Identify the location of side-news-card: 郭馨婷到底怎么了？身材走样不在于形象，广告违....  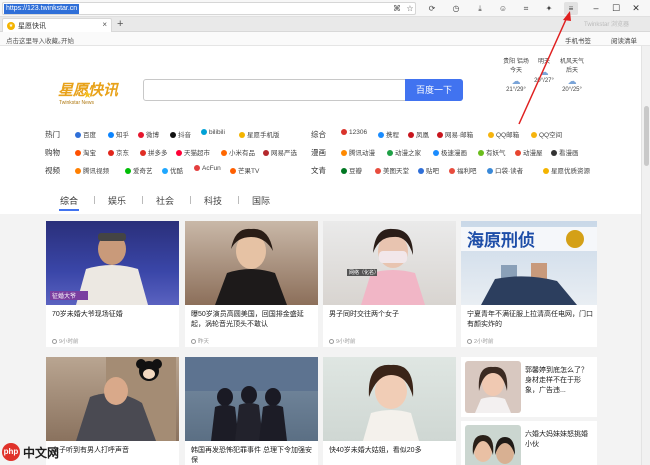
(529, 387).